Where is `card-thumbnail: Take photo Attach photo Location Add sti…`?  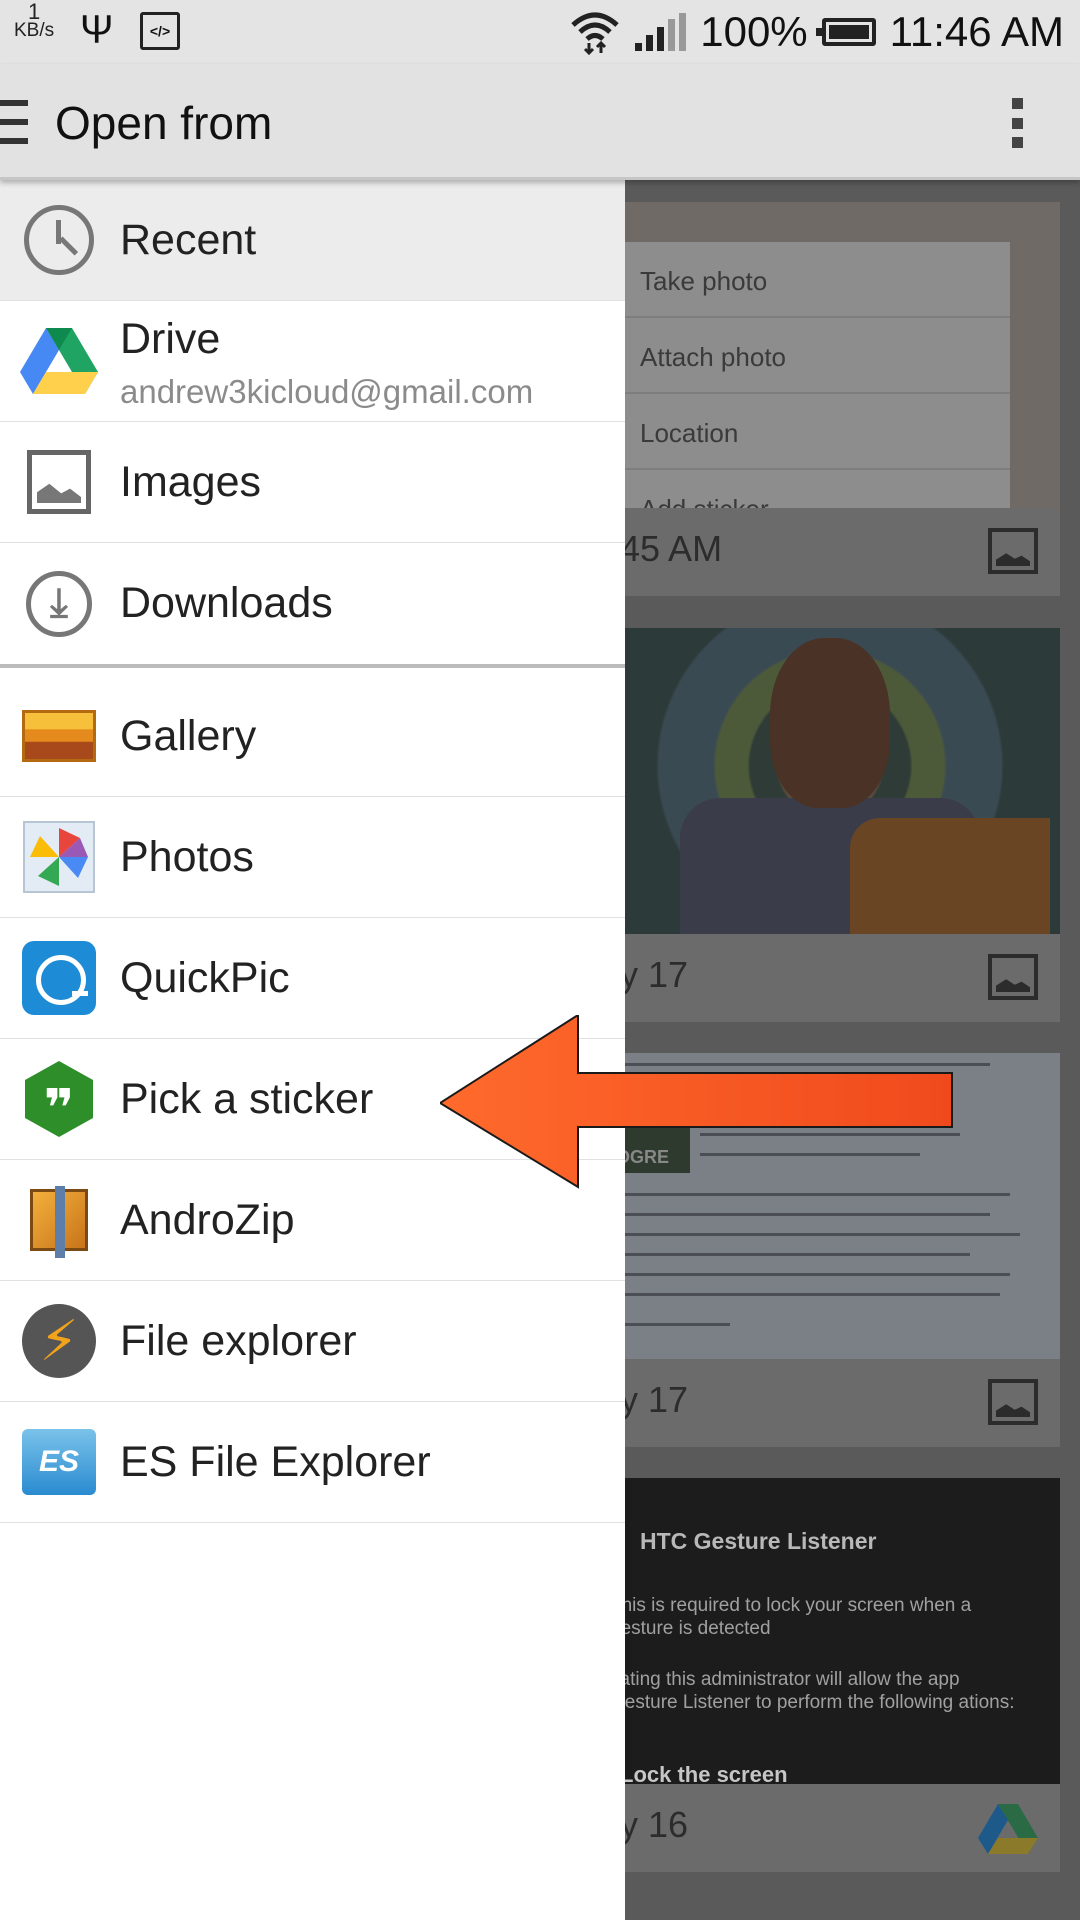 card-thumbnail: Take photo Attach photo Location Add sti… is located at coordinates (830, 355).